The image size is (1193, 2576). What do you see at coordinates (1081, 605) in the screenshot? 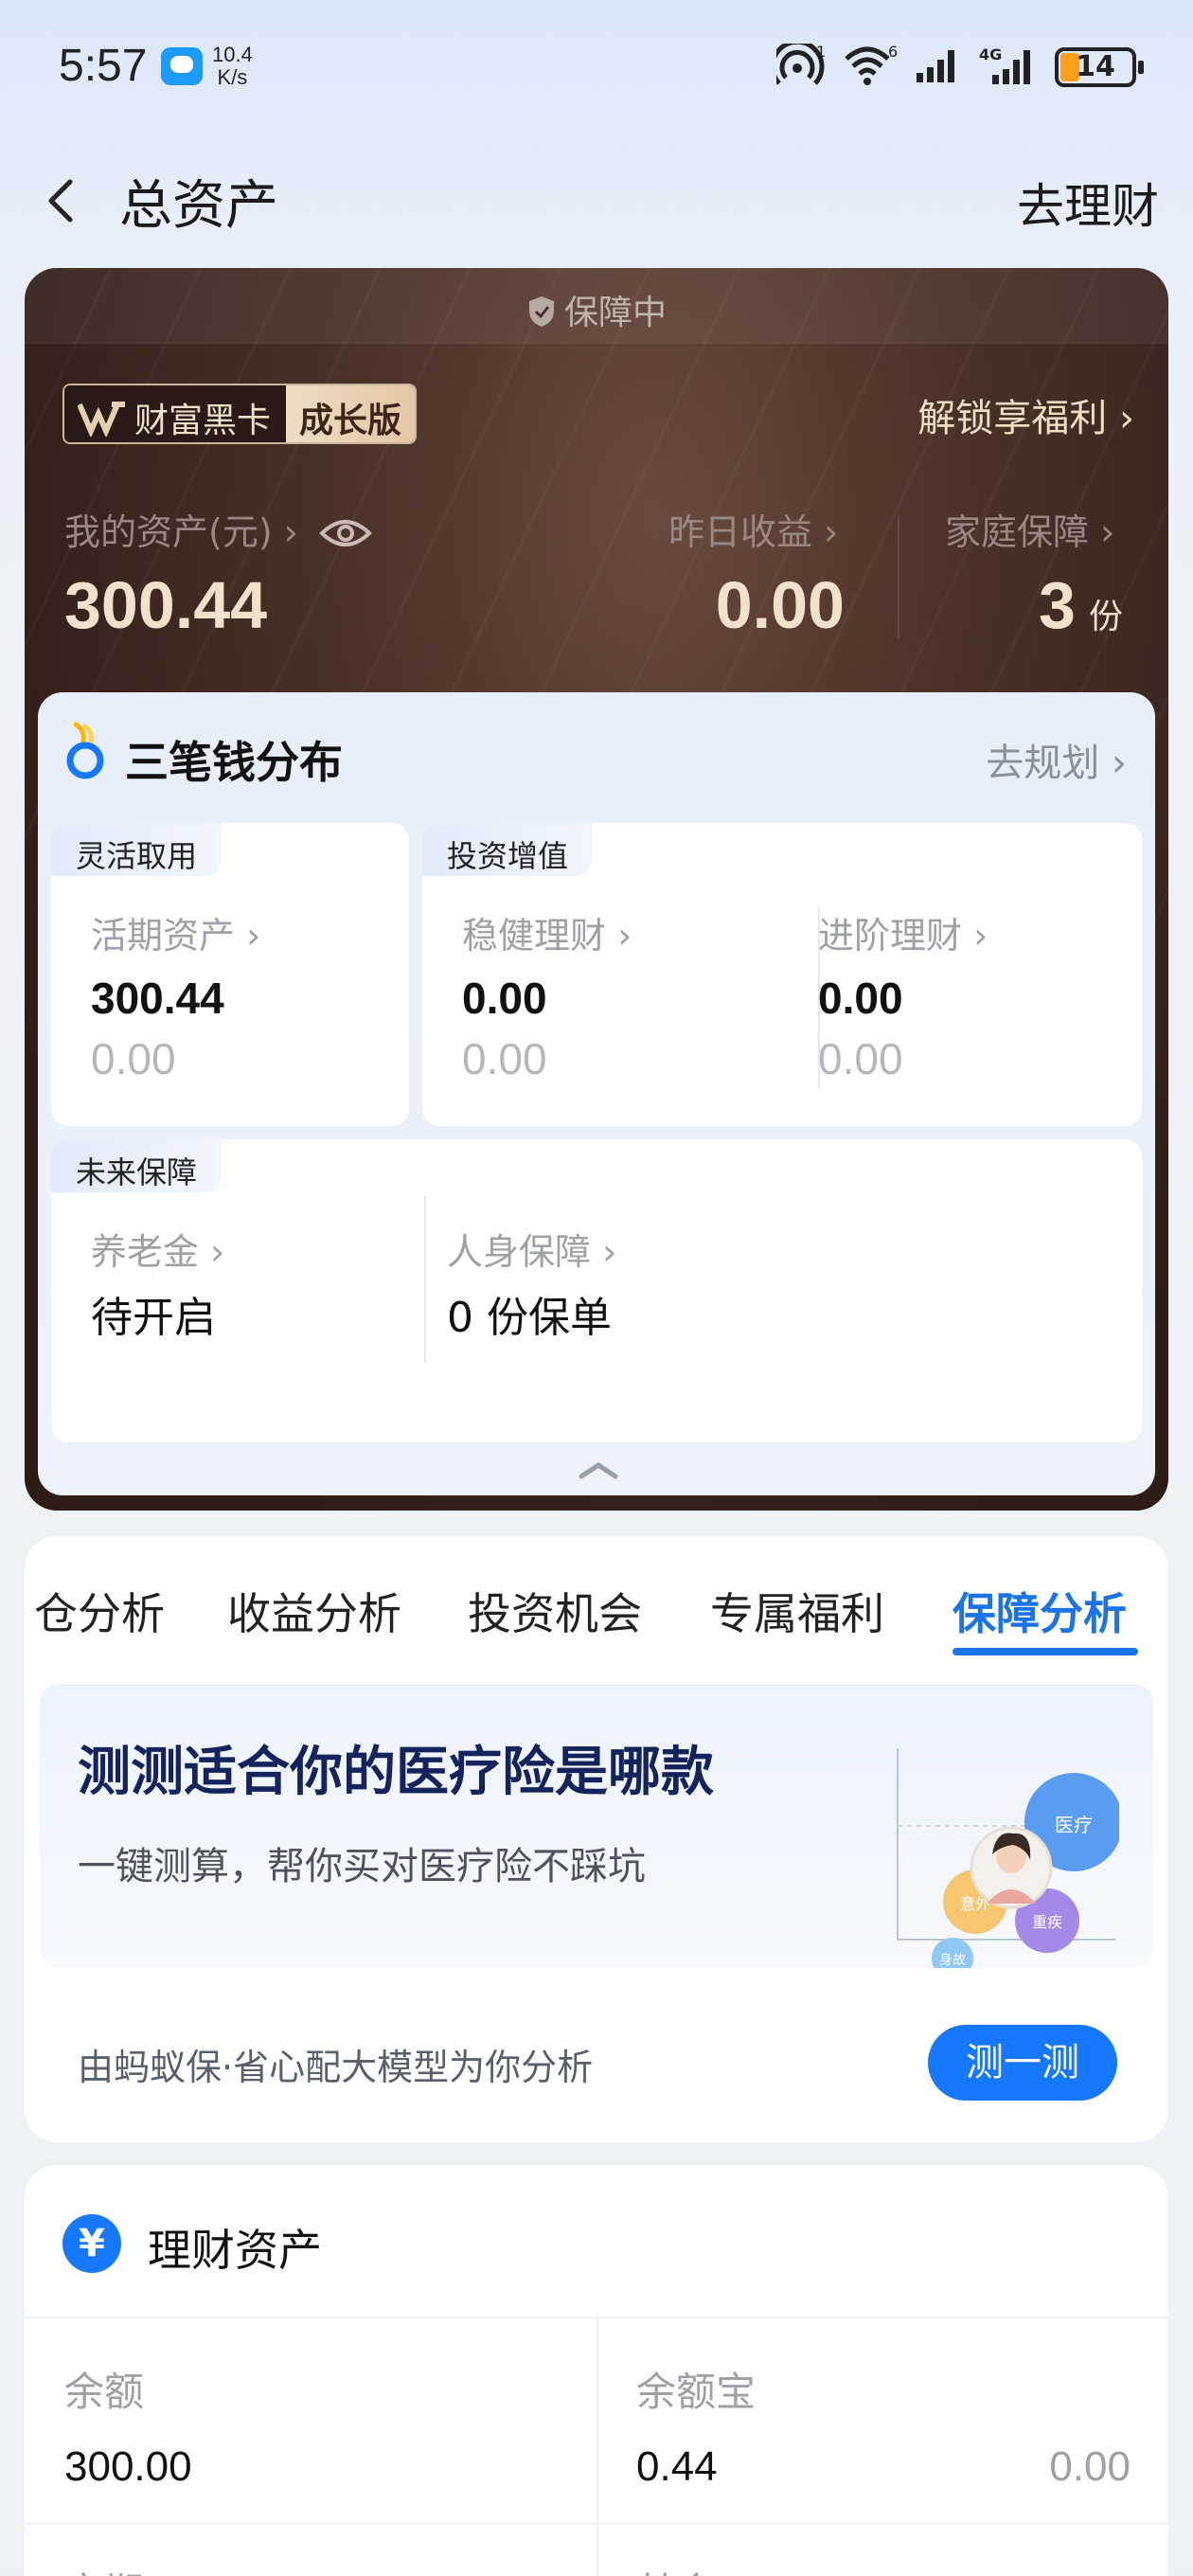
I see `family-protection-value: 3份` at bounding box center [1081, 605].